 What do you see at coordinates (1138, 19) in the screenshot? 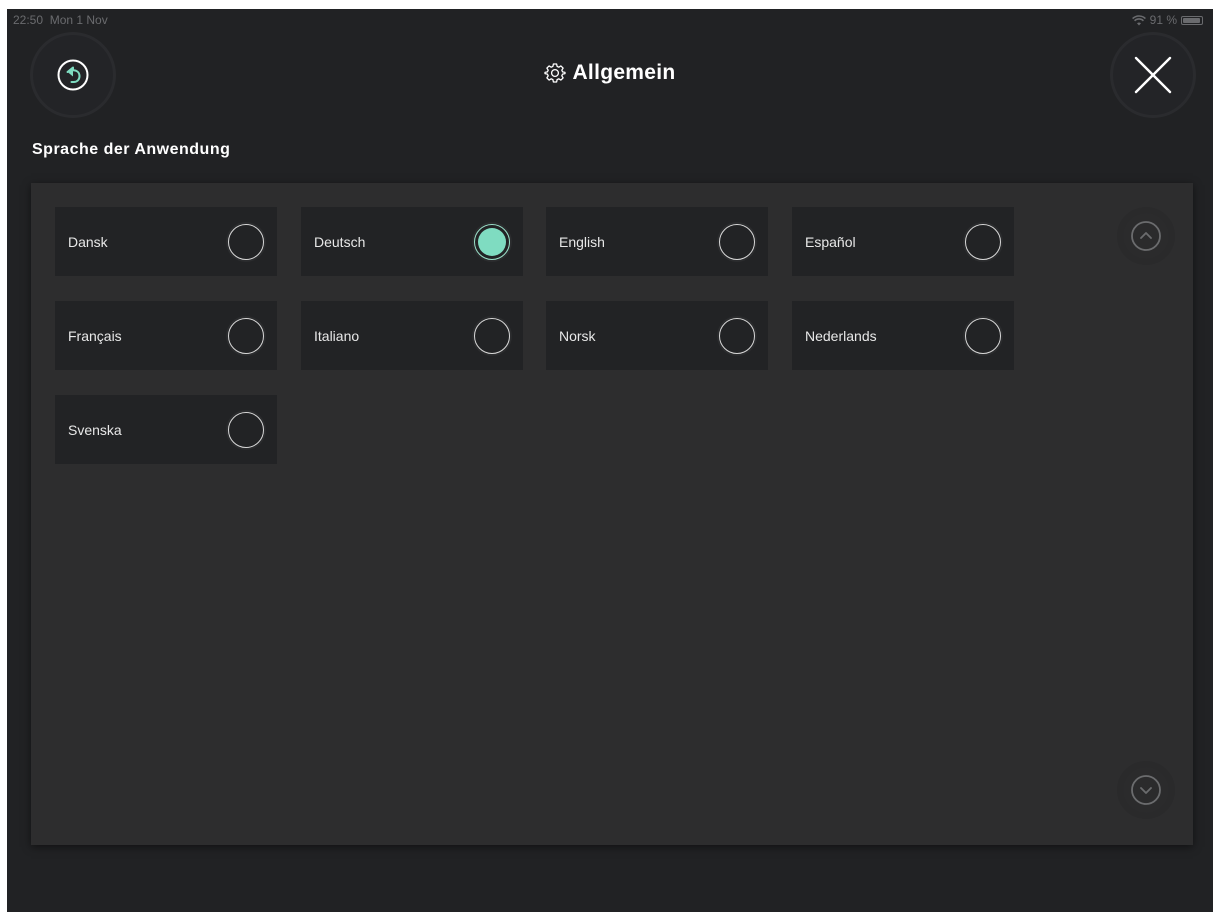
I see `wifi-icon` at bounding box center [1138, 19].